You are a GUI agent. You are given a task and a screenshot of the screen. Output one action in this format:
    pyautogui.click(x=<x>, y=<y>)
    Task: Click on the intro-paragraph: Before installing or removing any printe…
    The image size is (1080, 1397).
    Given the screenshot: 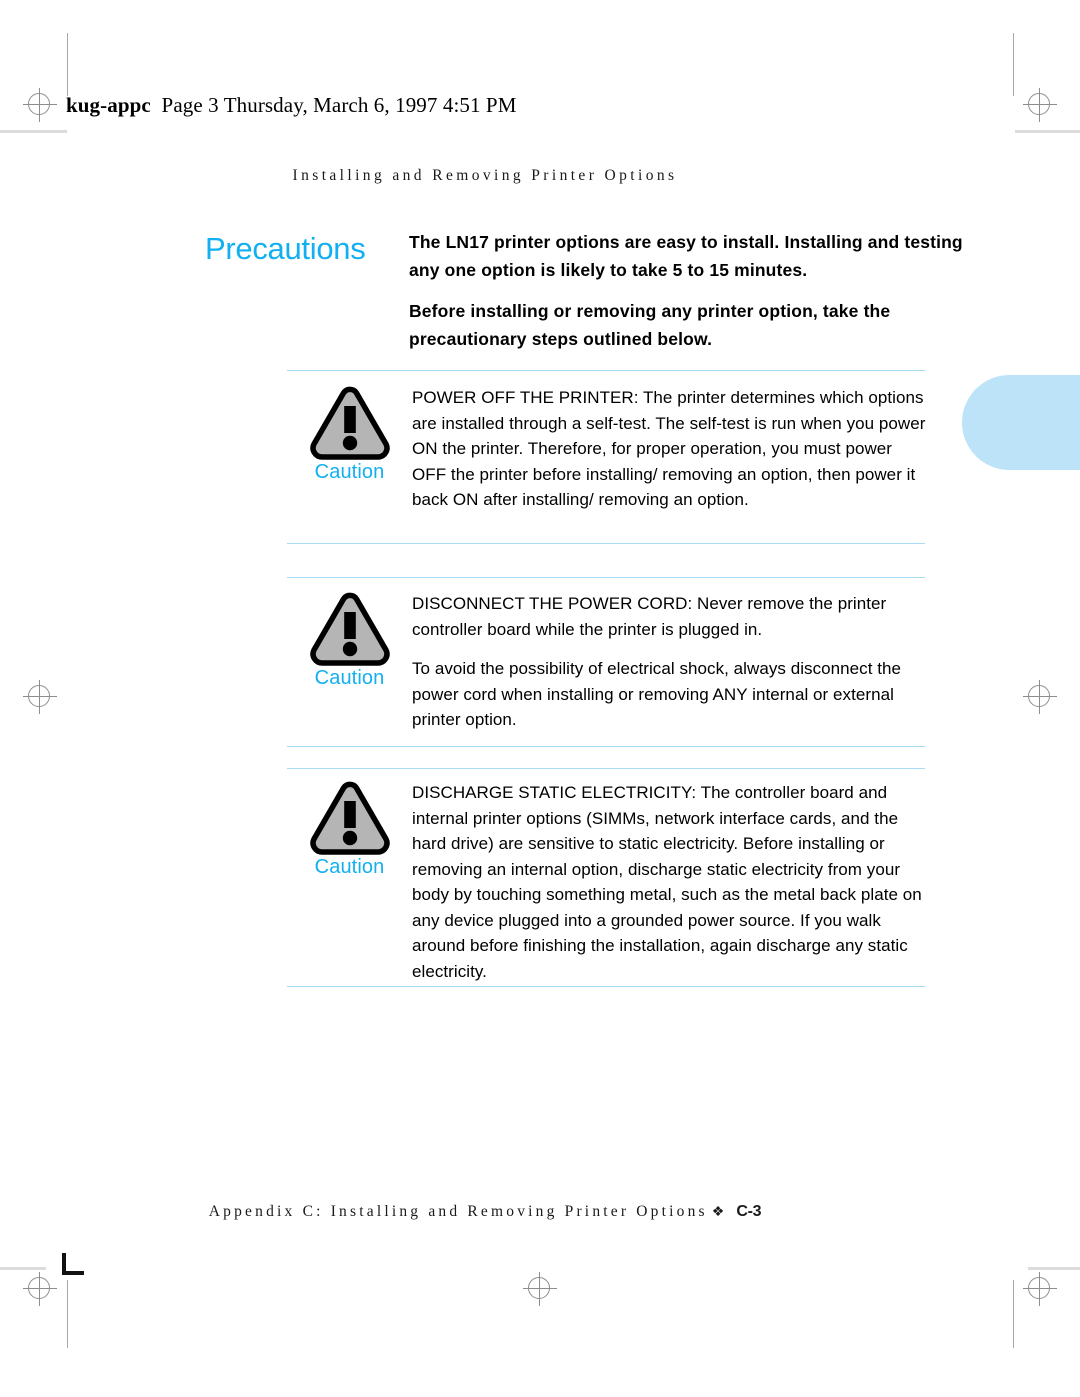 What is the action you would take?
    pyautogui.click(x=650, y=325)
    